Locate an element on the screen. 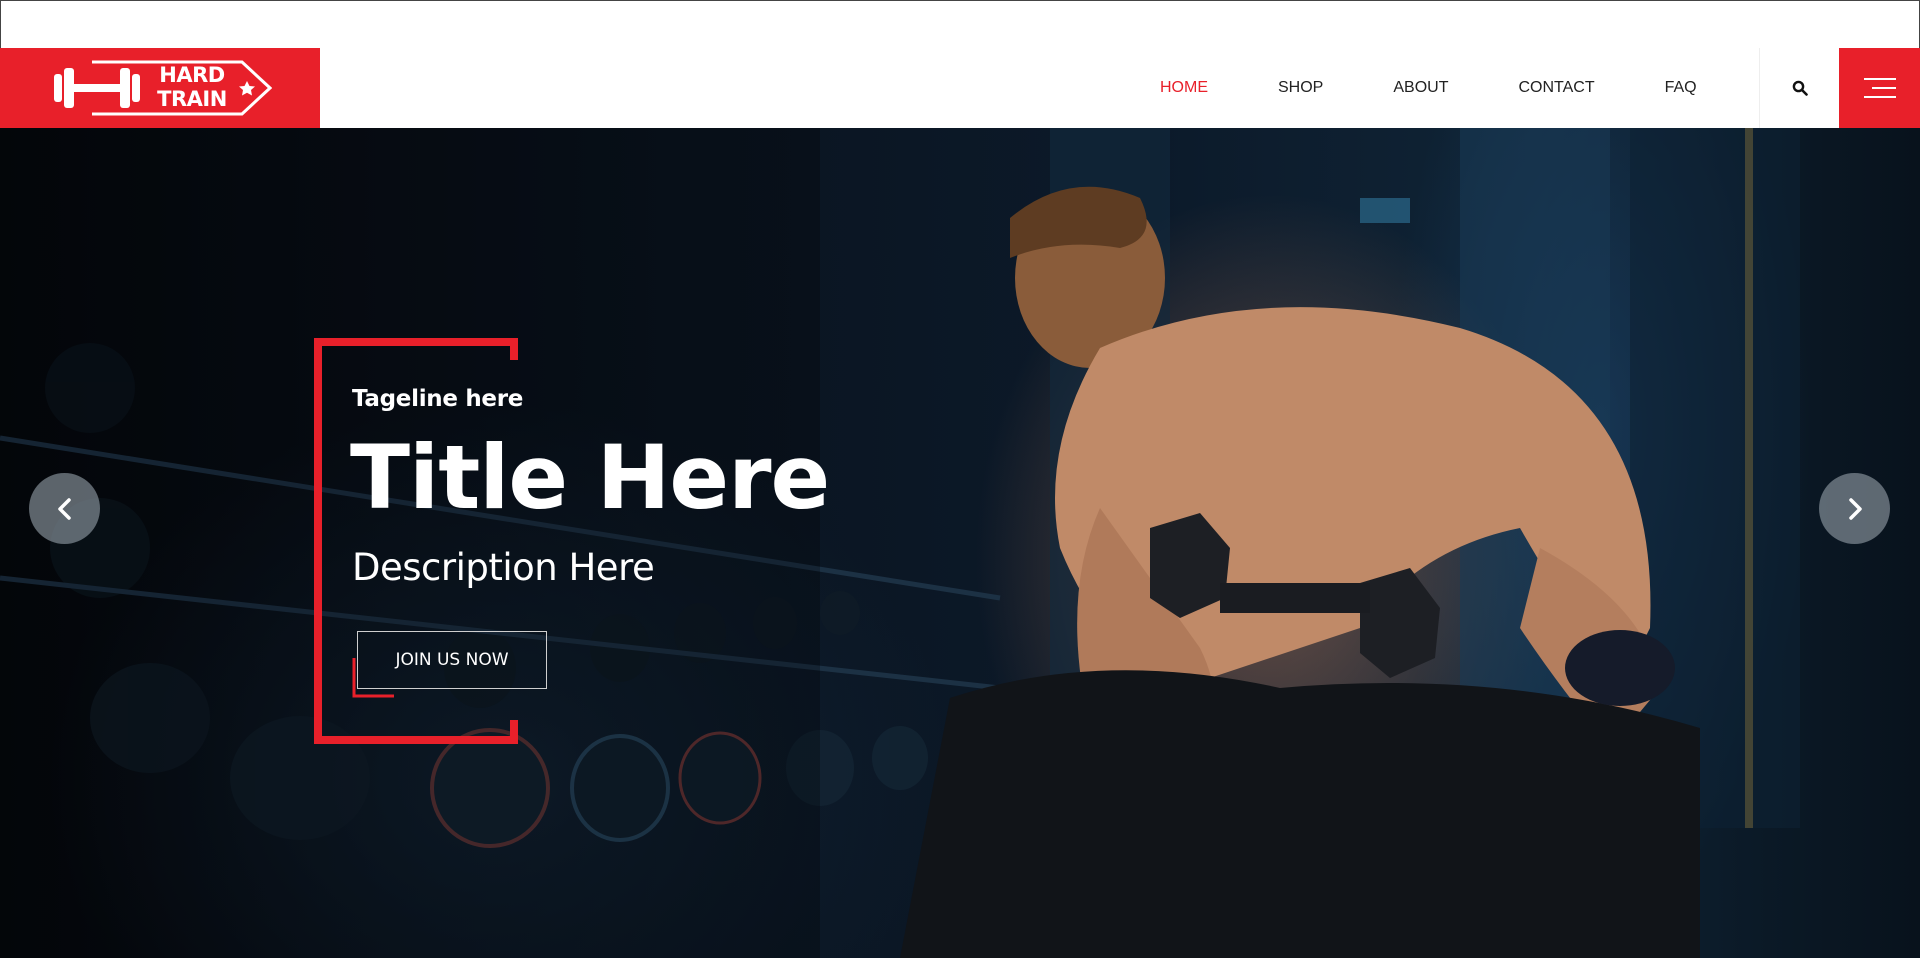 The width and height of the screenshot is (1920, 958). nav-item-contact: CONTACT is located at coordinates (1556, 88).